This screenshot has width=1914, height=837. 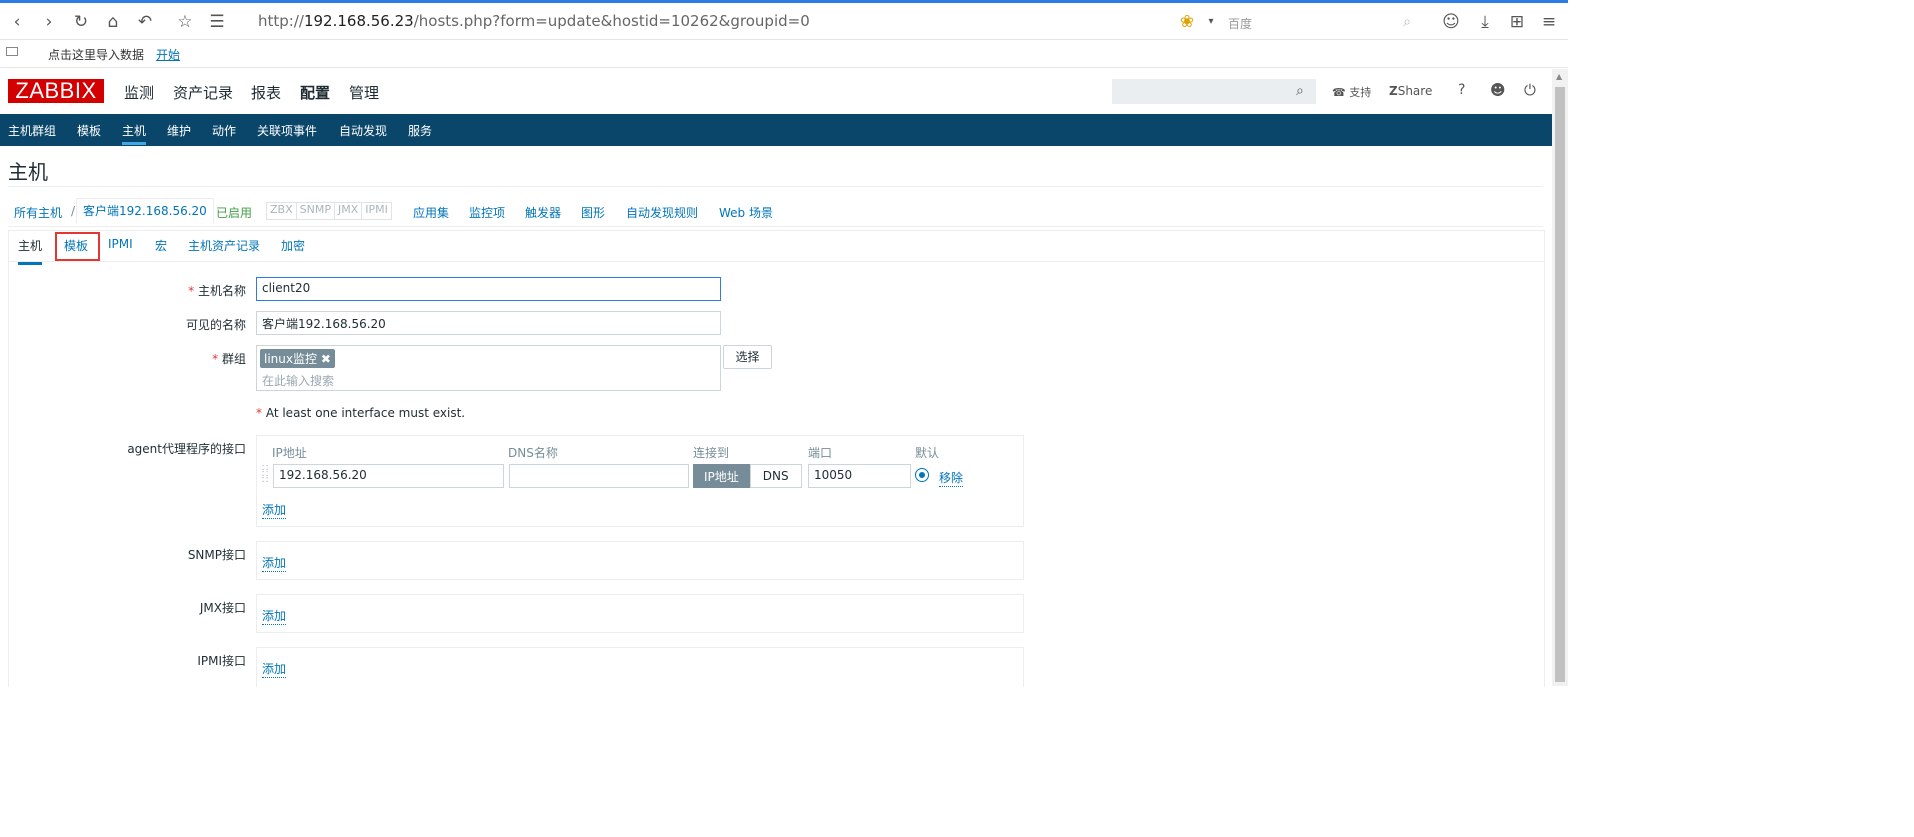 What do you see at coordinates (145, 22) in the screenshot?
I see `undo-icon: ↶` at bounding box center [145, 22].